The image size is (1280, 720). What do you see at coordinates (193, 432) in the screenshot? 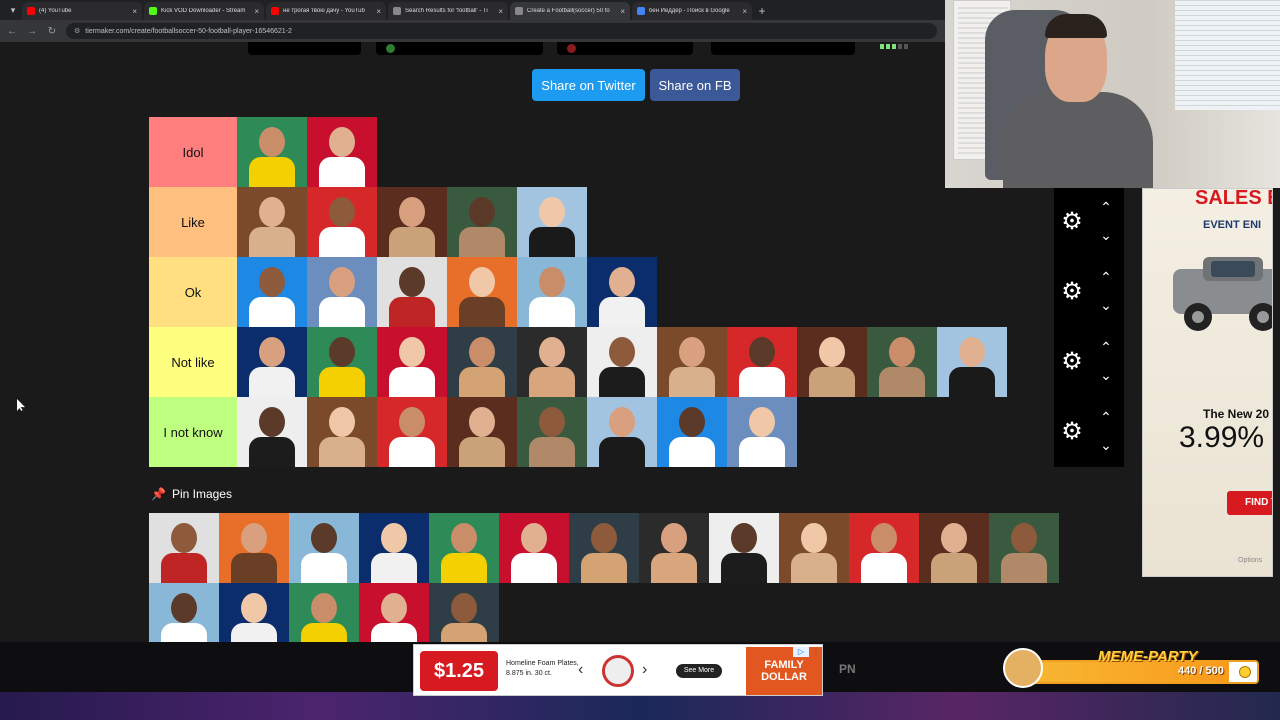
I see `tier-label: I not know` at bounding box center [193, 432].